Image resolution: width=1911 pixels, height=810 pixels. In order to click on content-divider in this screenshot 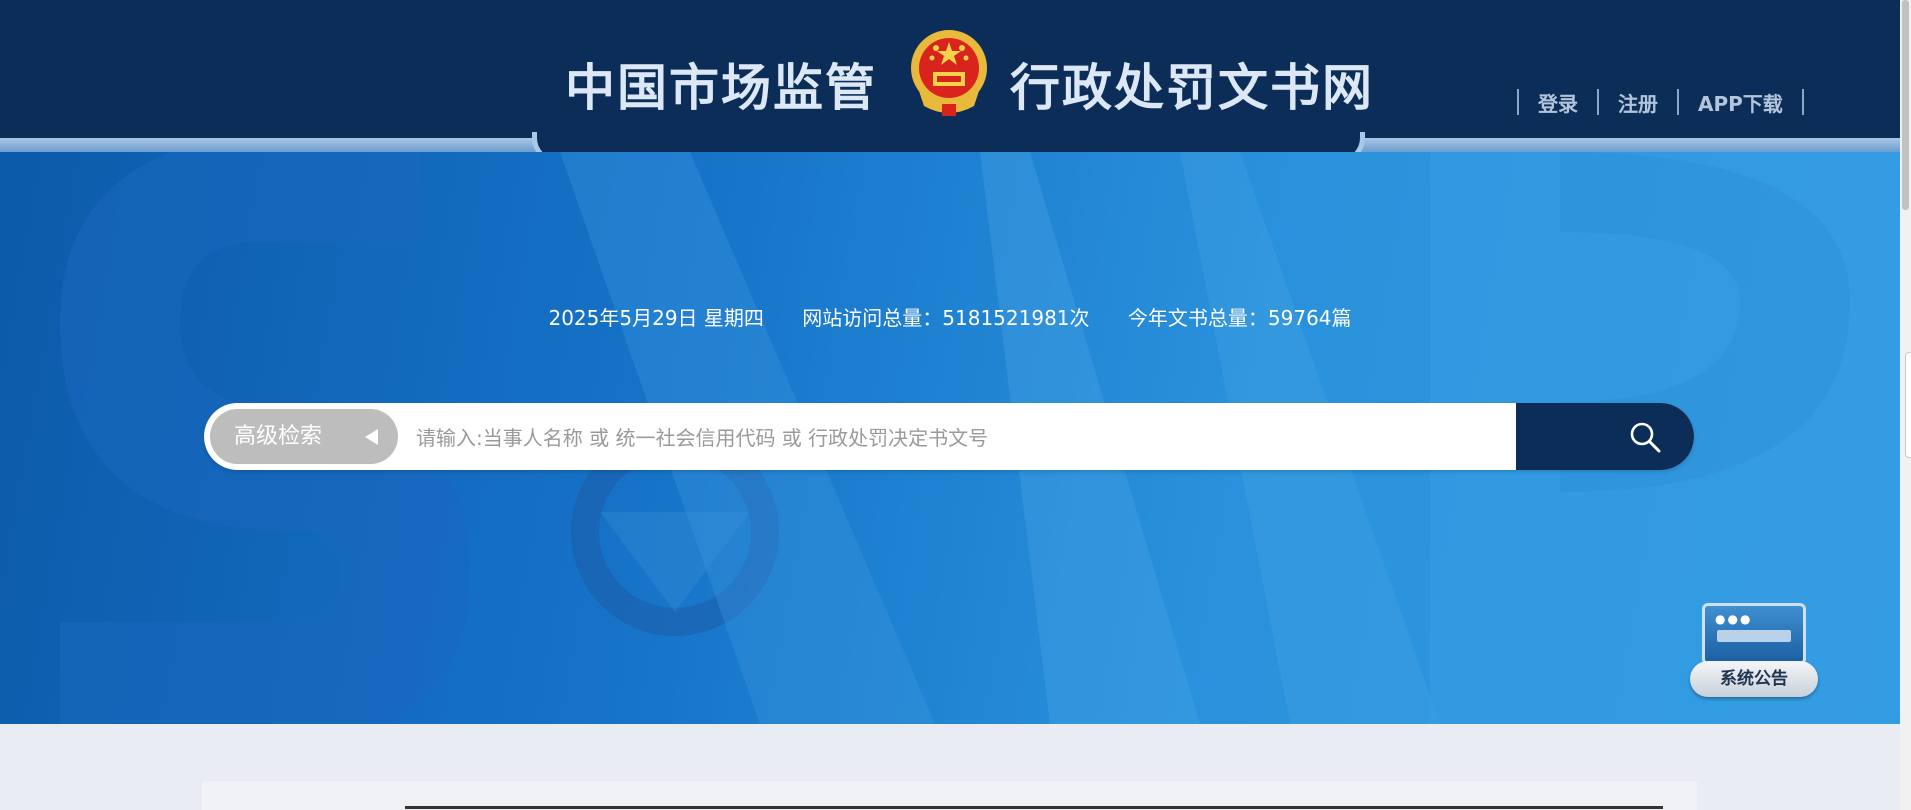, I will do `click(1034, 807)`.